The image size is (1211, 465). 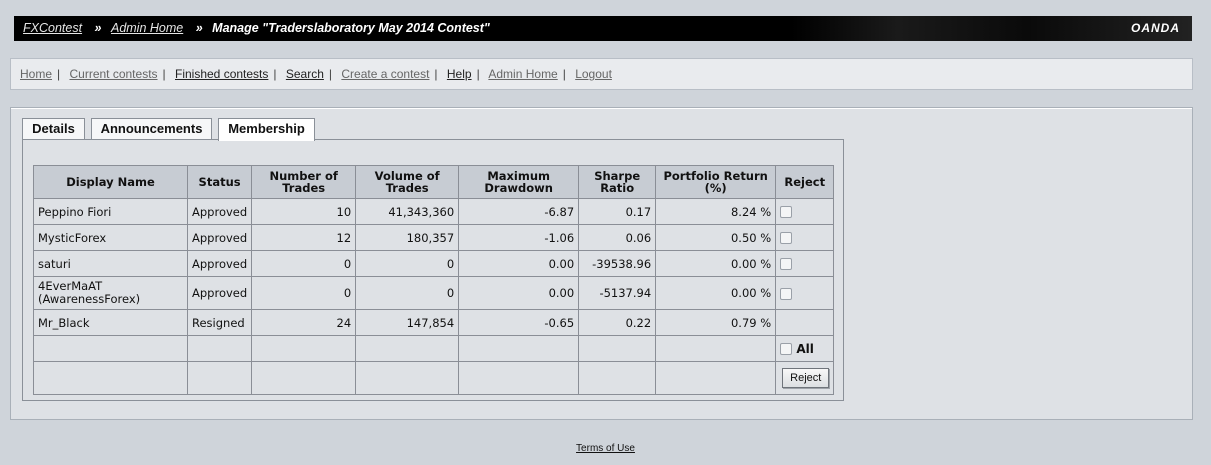 I want to click on select-all-row: All, so click(x=434, y=348).